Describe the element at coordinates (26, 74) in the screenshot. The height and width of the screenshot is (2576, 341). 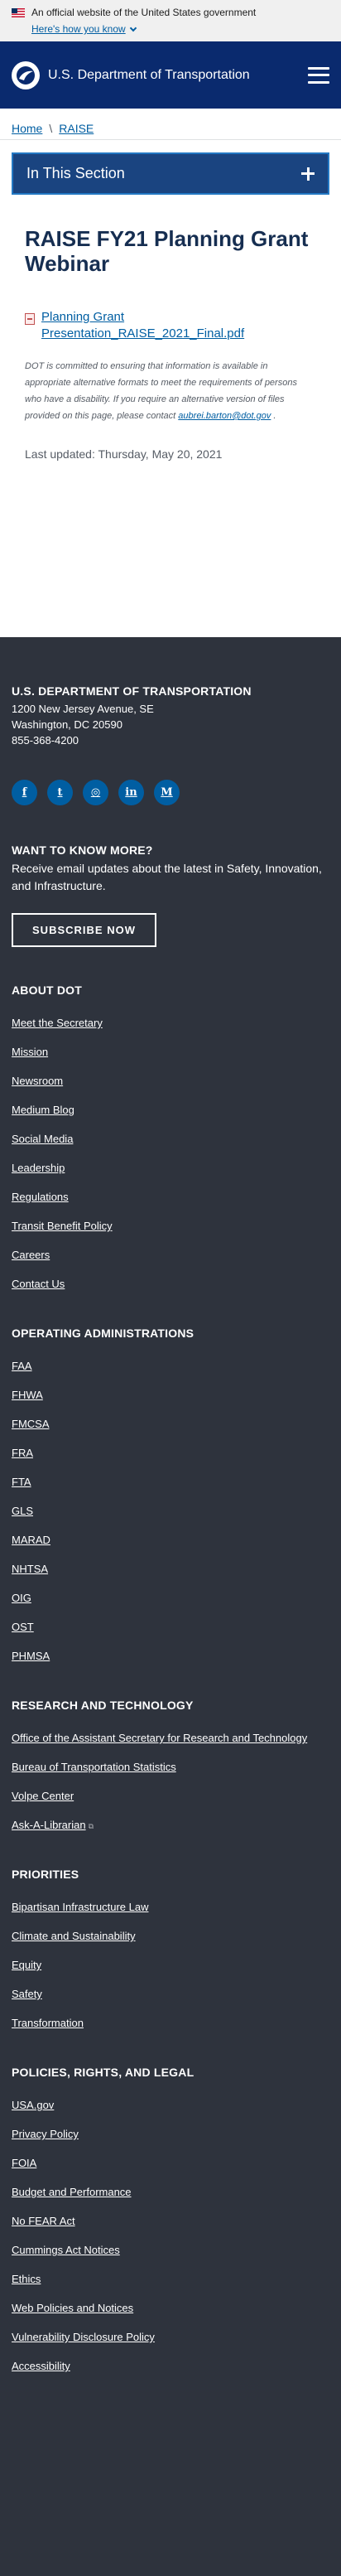
I see `dot-logo-icon` at that location.